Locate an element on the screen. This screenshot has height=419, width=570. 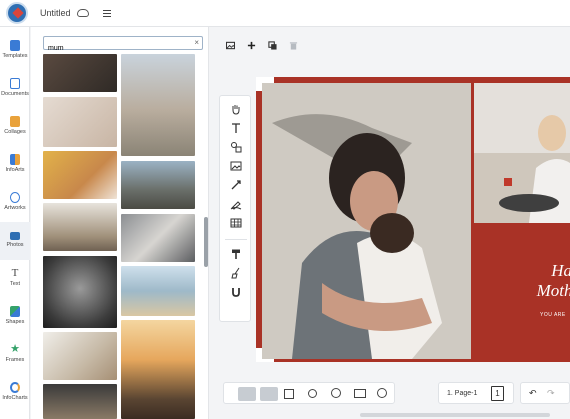
infoart-icon is located at coordinates (15, 159).